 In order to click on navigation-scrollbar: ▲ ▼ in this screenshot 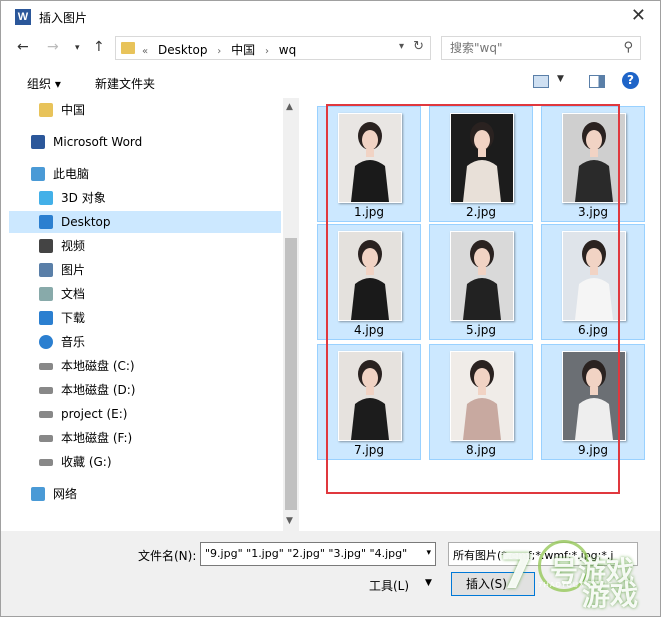, I will do `click(291, 314)`.